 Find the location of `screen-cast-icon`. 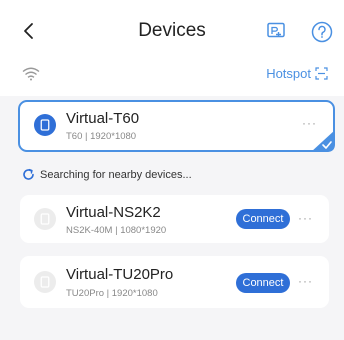

screen-cast-icon is located at coordinates (276, 30).